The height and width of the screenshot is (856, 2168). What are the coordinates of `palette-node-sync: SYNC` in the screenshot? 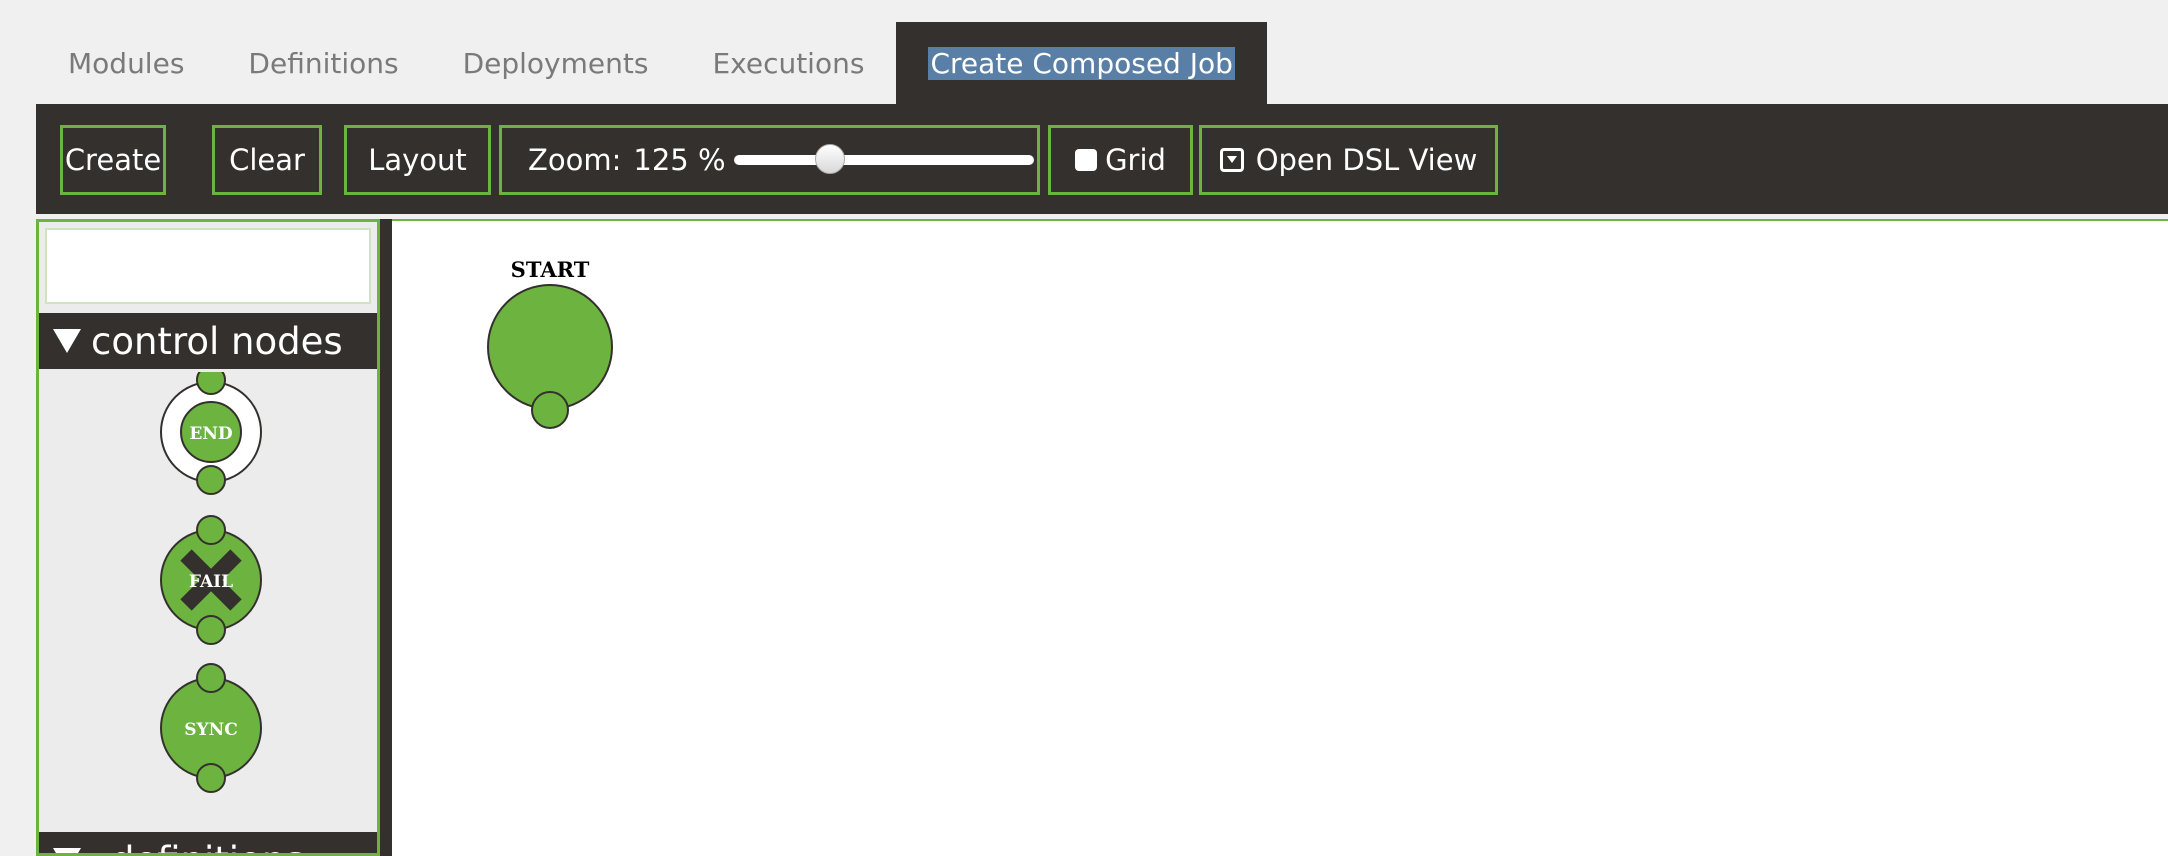 It's located at (211, 728).